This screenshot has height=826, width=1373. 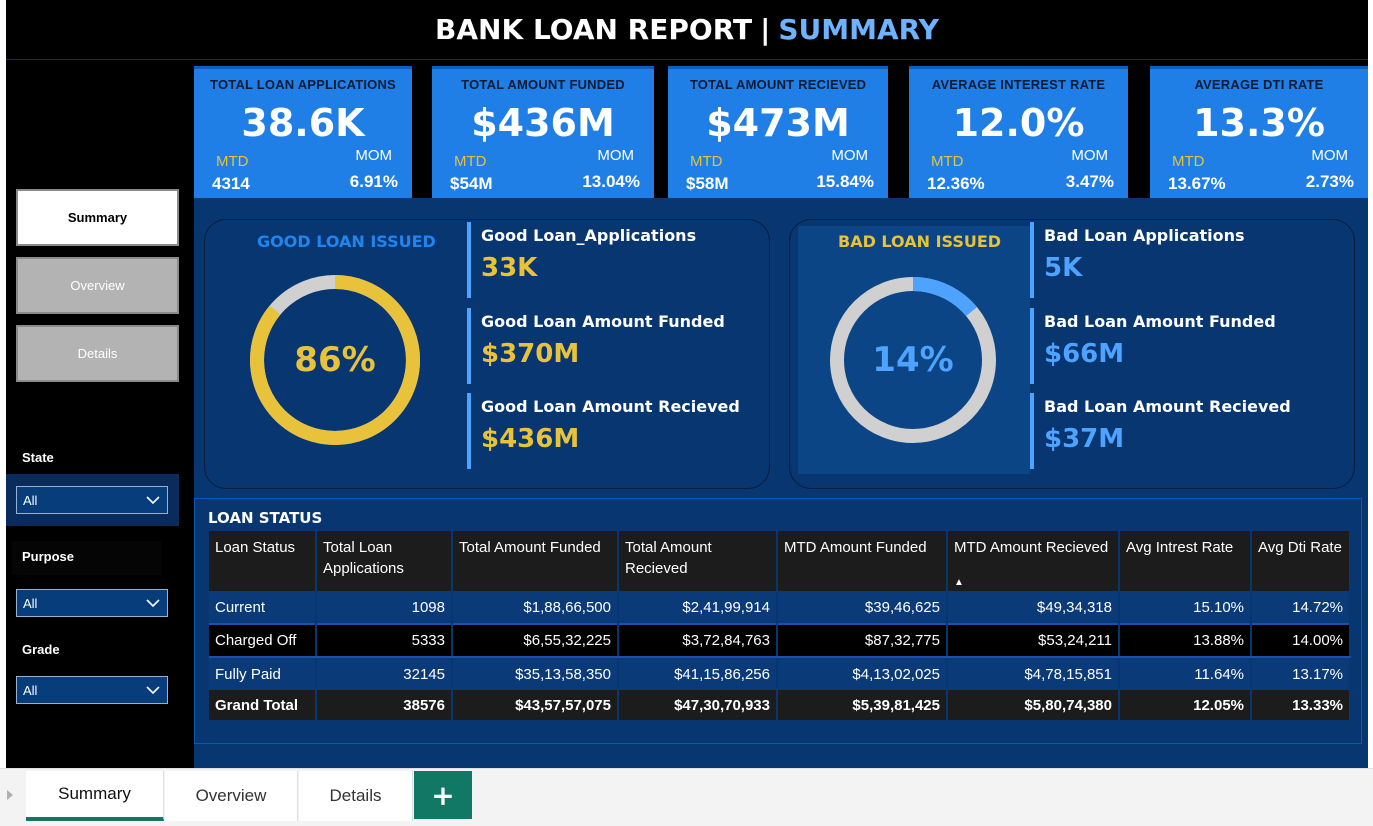 I want to click on state-filter-label: State, so click(x=38, y=457).